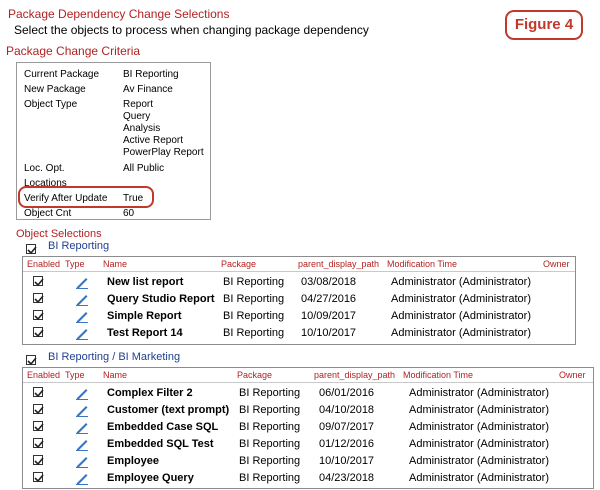 This screenshot has width=600, height=490. I want to click on row-name: Employee Query, so click(150, 478).